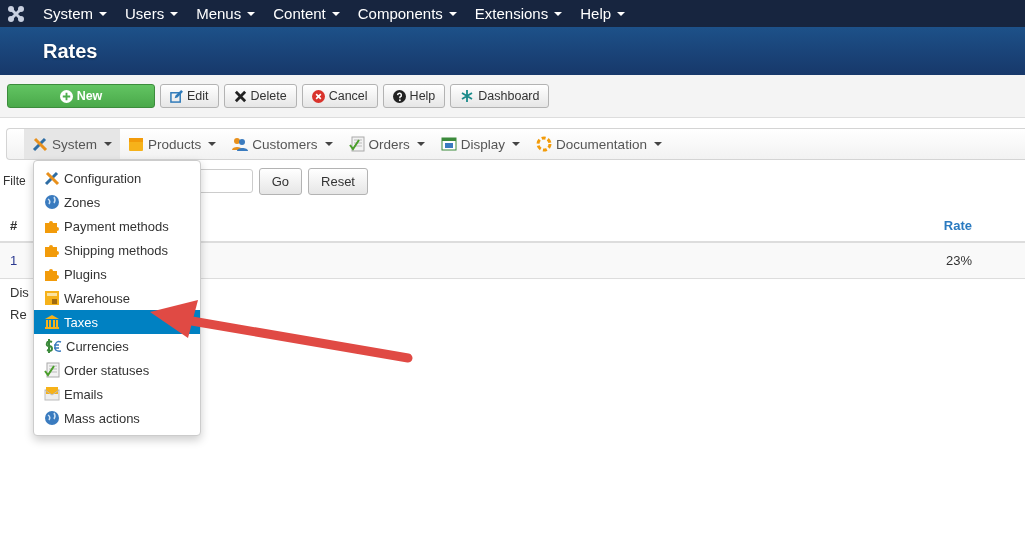  What do you see at coordinates (599, 144) in the screenshot?
I see `component-menu-item: Documentation` at bounding box center [599, 144].